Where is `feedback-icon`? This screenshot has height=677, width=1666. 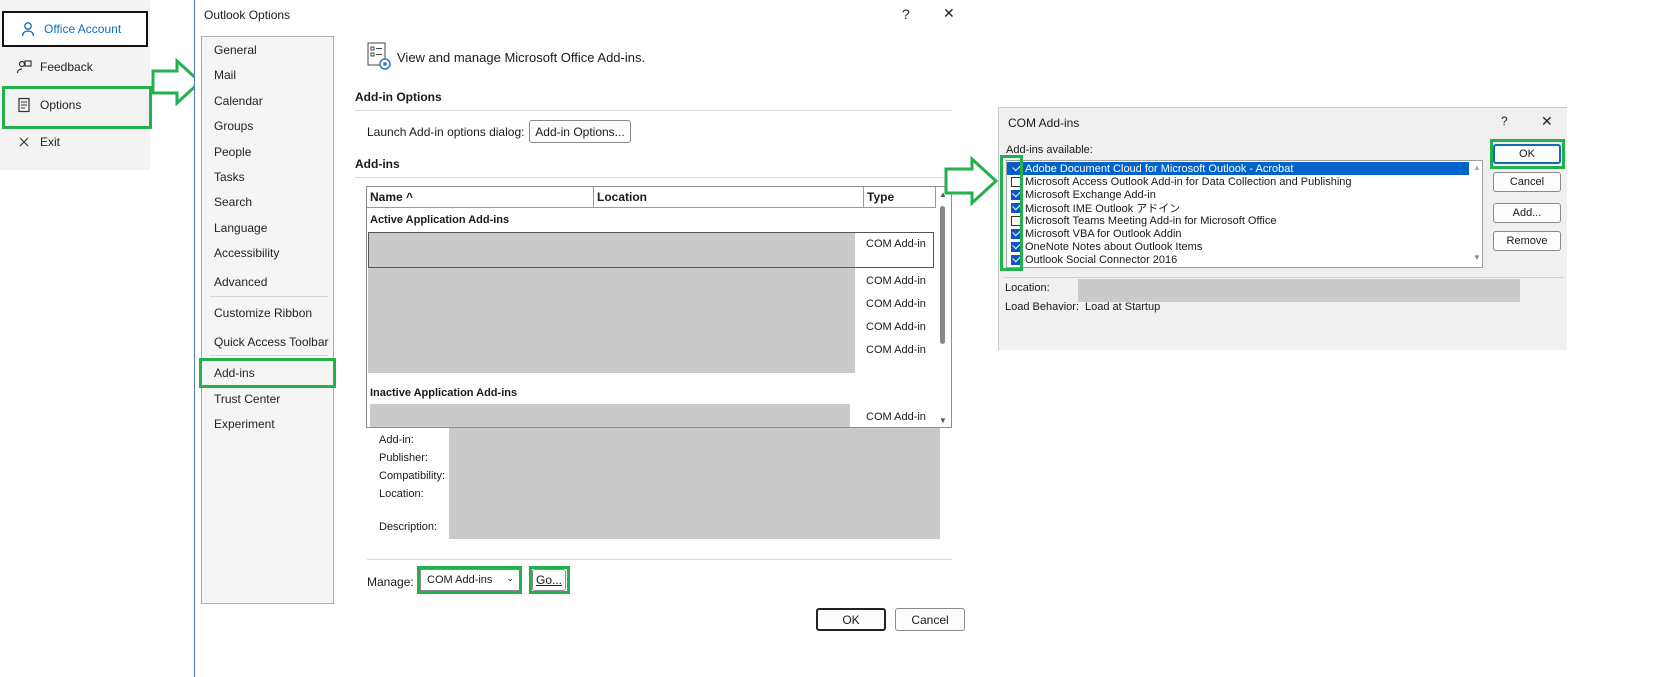 feedback-icon is located at coordinates (24, 67).